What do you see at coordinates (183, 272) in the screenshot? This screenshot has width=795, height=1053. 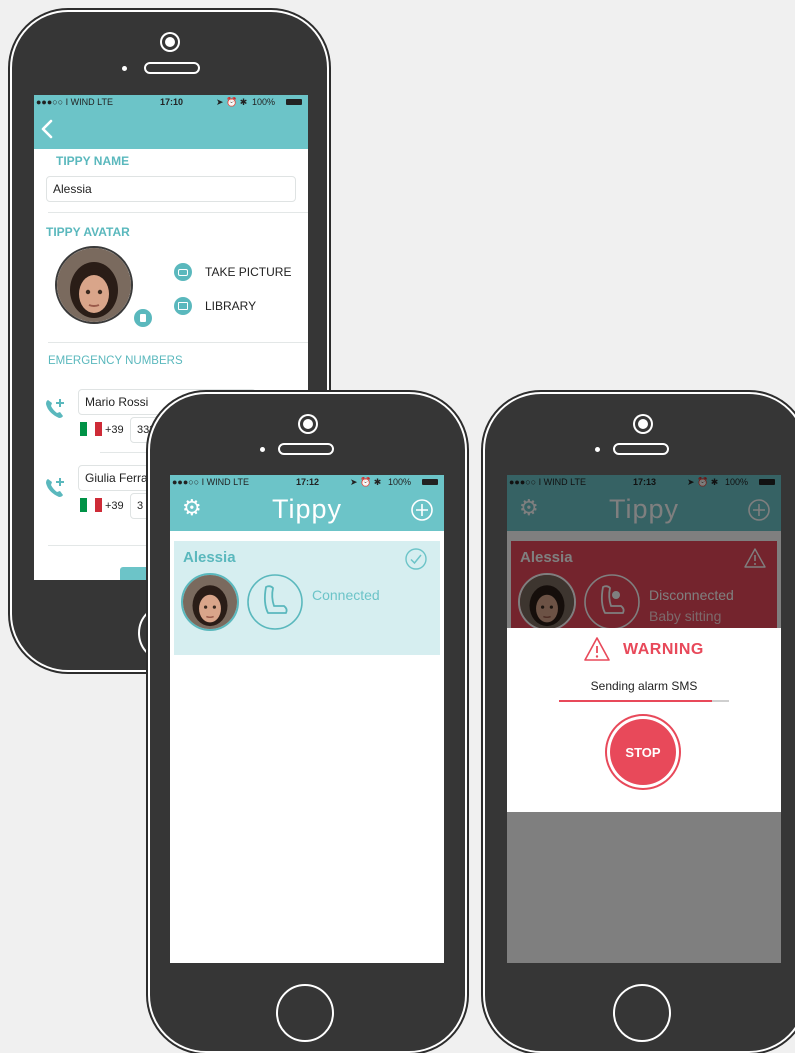 I see `camera-icon` at bounding box center [183, 272].